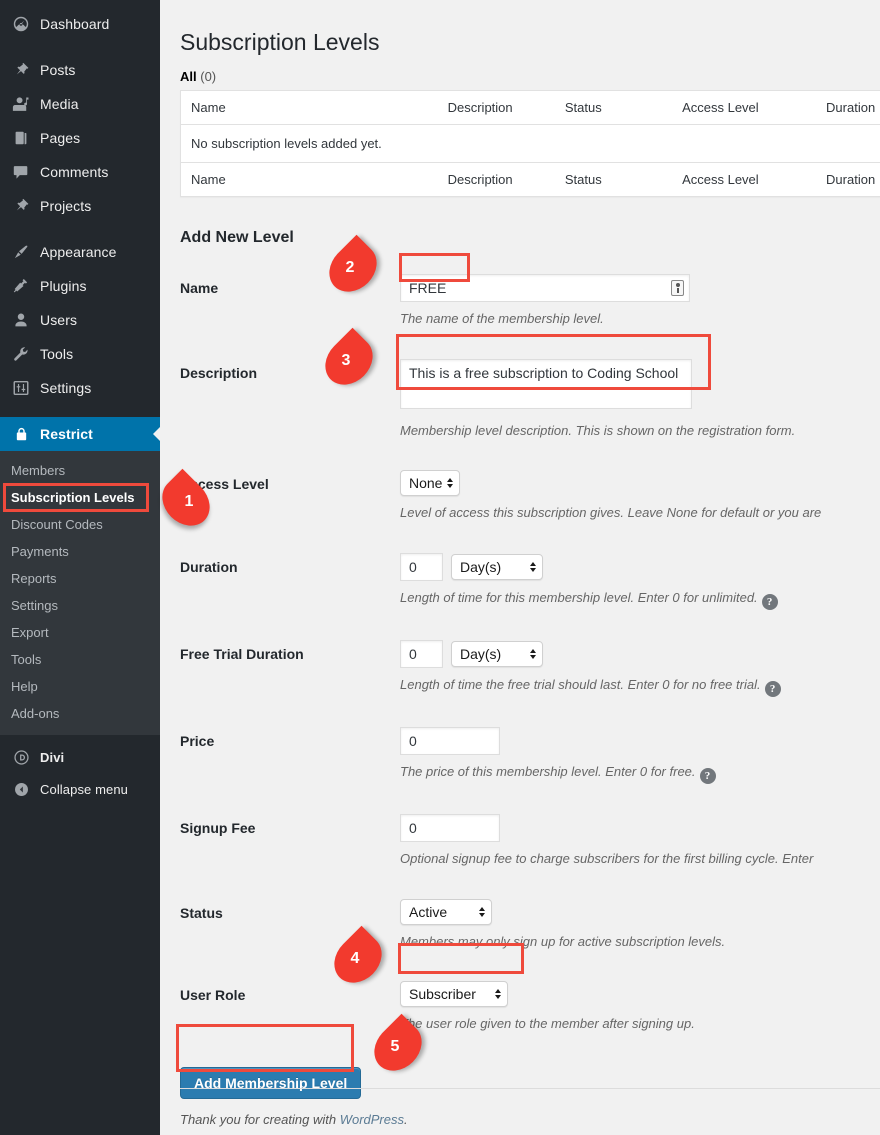 Image resolution: width=880 pixels, height=1135 pixels. Describe the element at coordinates (80, 320) in the screenshot. I see `sidebar-item-users: Users` at that location.